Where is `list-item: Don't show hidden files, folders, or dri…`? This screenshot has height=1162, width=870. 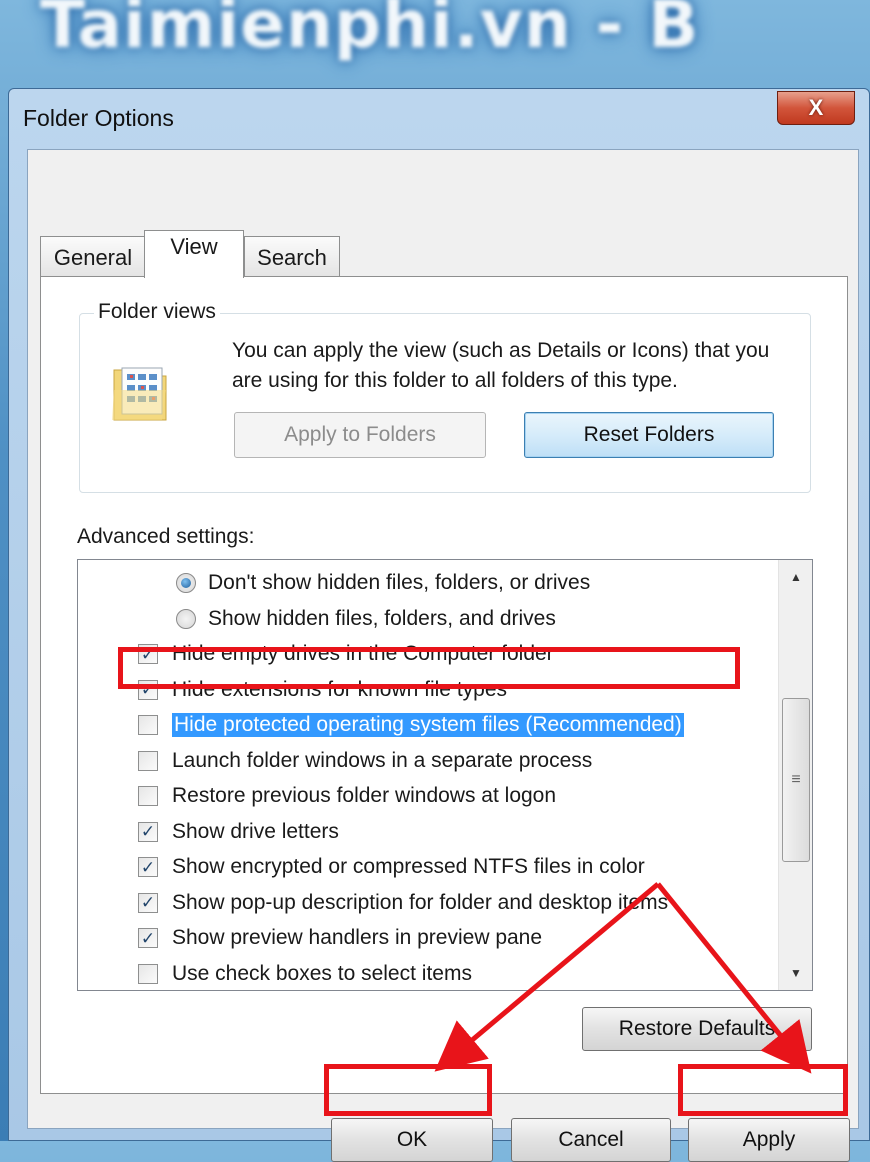 list-item: Don't show hidden files, folders, or dri… is located at coordinates (383, 583).